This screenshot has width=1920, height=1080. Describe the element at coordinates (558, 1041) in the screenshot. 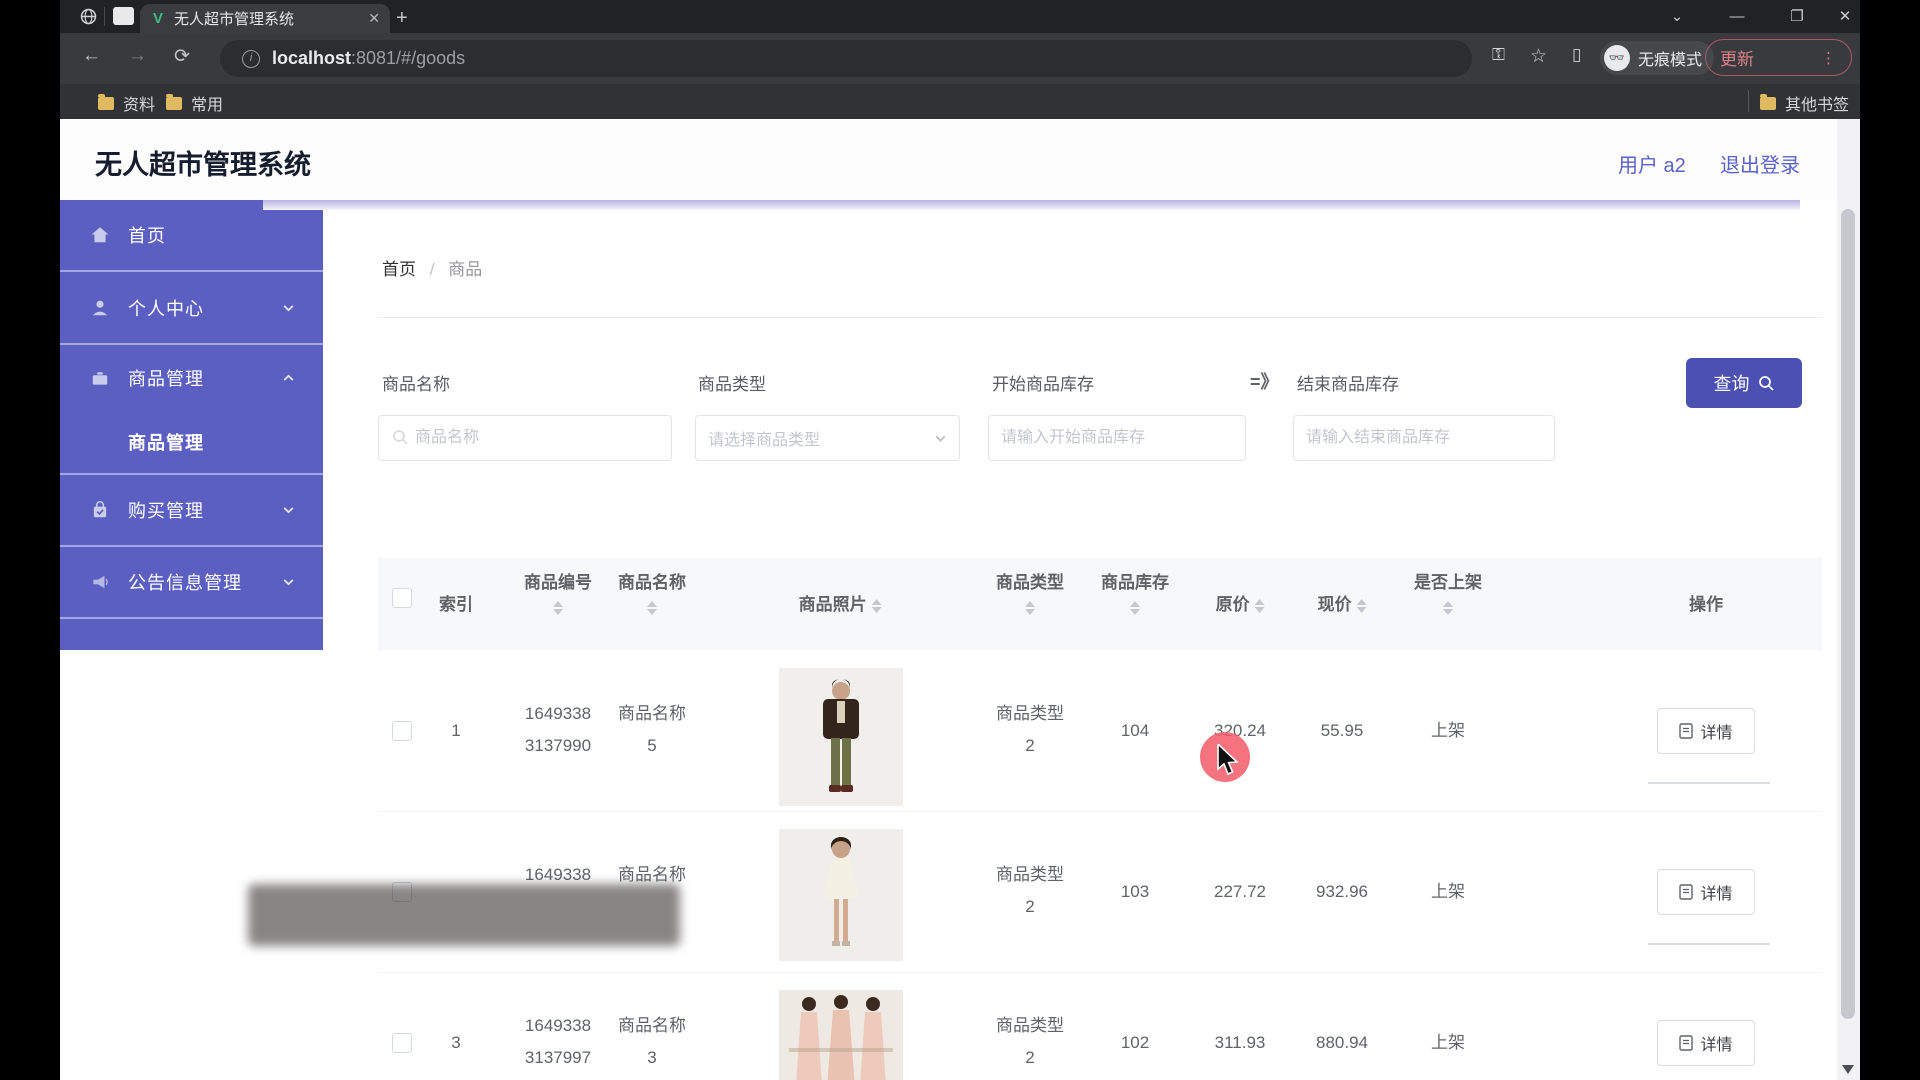

I see `cell-code: 1649338 3137997` at that location.